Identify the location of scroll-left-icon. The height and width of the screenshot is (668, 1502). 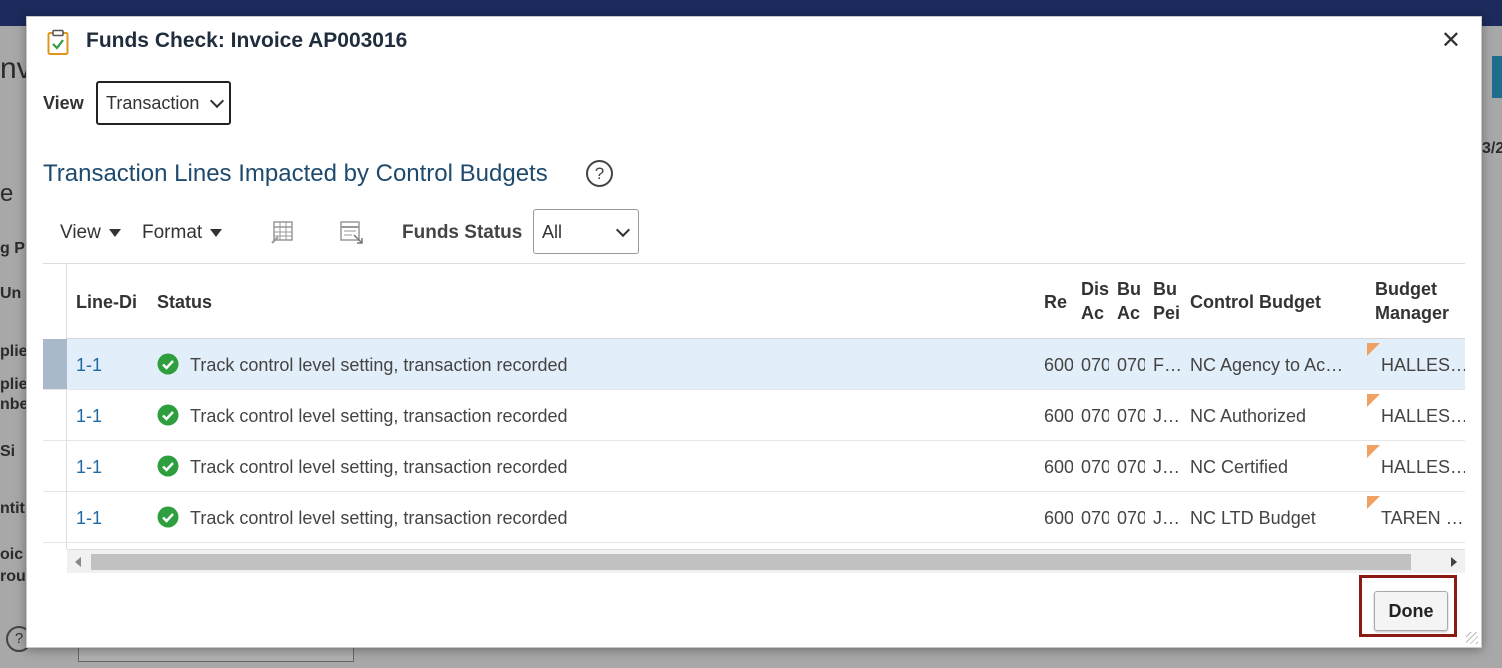
(78, 562).